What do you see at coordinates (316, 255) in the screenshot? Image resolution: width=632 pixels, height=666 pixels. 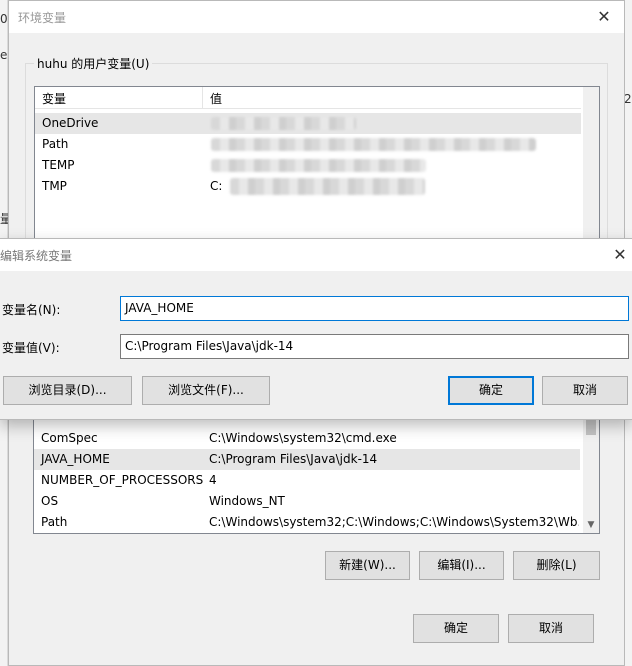 I see `title-bar: 编辑系统变量 ✕` at bounding box center [316, 255].